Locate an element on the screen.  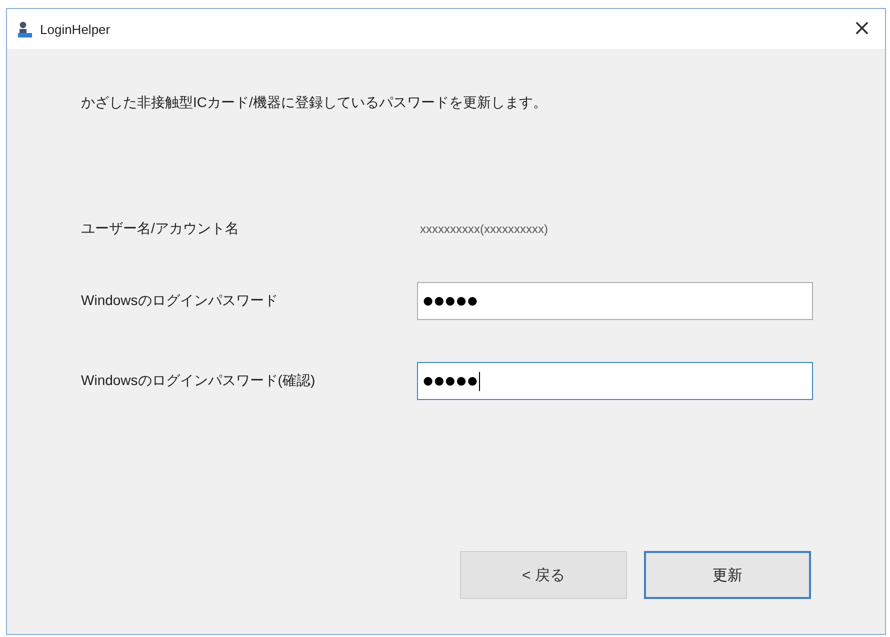
close-button: × is located at coordinates (862, 29).